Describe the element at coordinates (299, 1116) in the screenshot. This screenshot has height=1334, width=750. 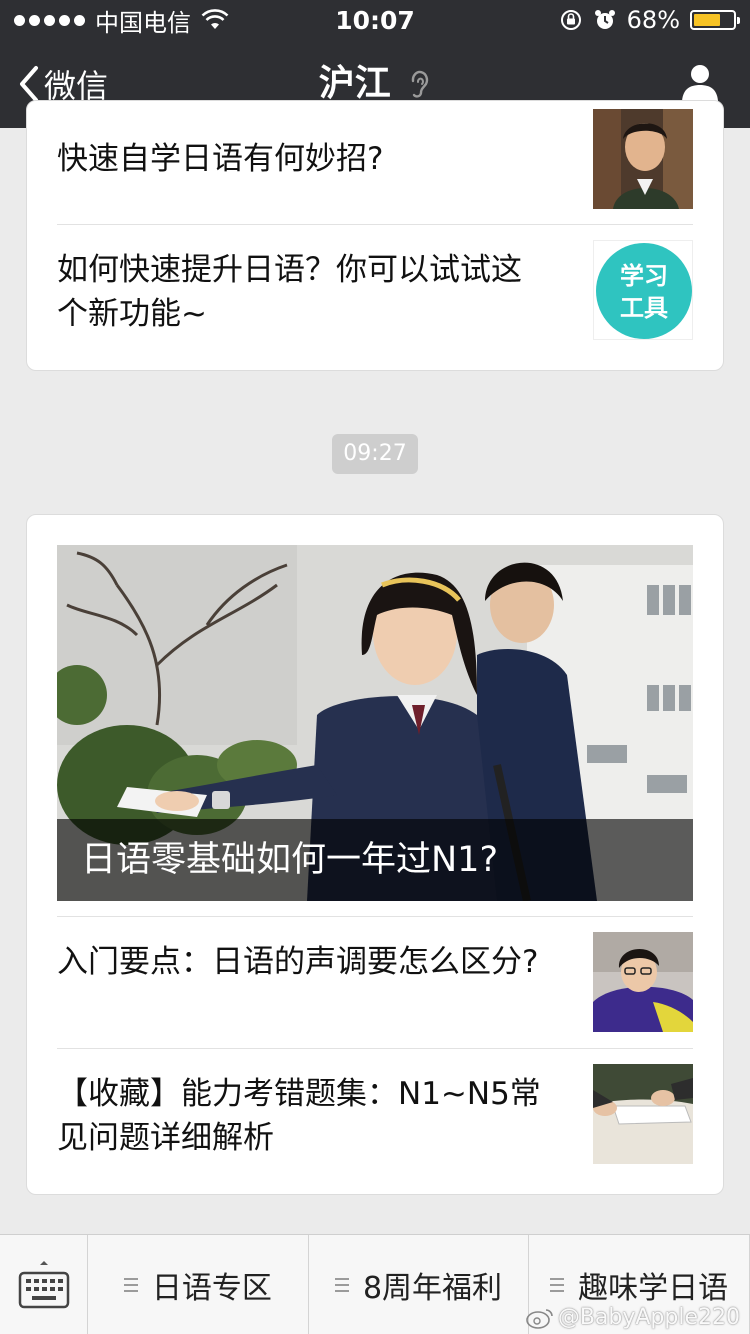
I see `article-title: 【收藏】能力考错题集：N1~N5常见问题详细解析` at that location.